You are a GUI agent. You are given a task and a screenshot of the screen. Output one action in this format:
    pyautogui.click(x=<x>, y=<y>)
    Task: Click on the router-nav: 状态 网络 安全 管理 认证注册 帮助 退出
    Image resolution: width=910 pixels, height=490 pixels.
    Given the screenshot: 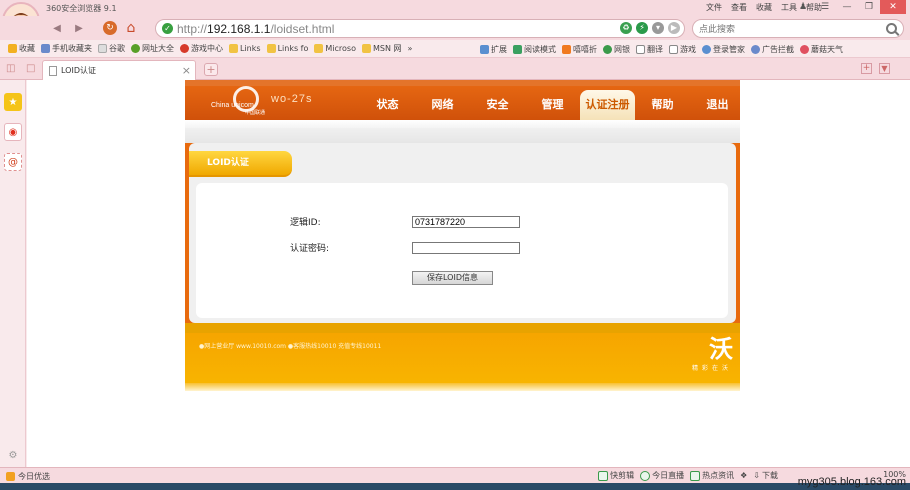 What is the action you would take?
    pyautogui.click(x=552, y=105)
    